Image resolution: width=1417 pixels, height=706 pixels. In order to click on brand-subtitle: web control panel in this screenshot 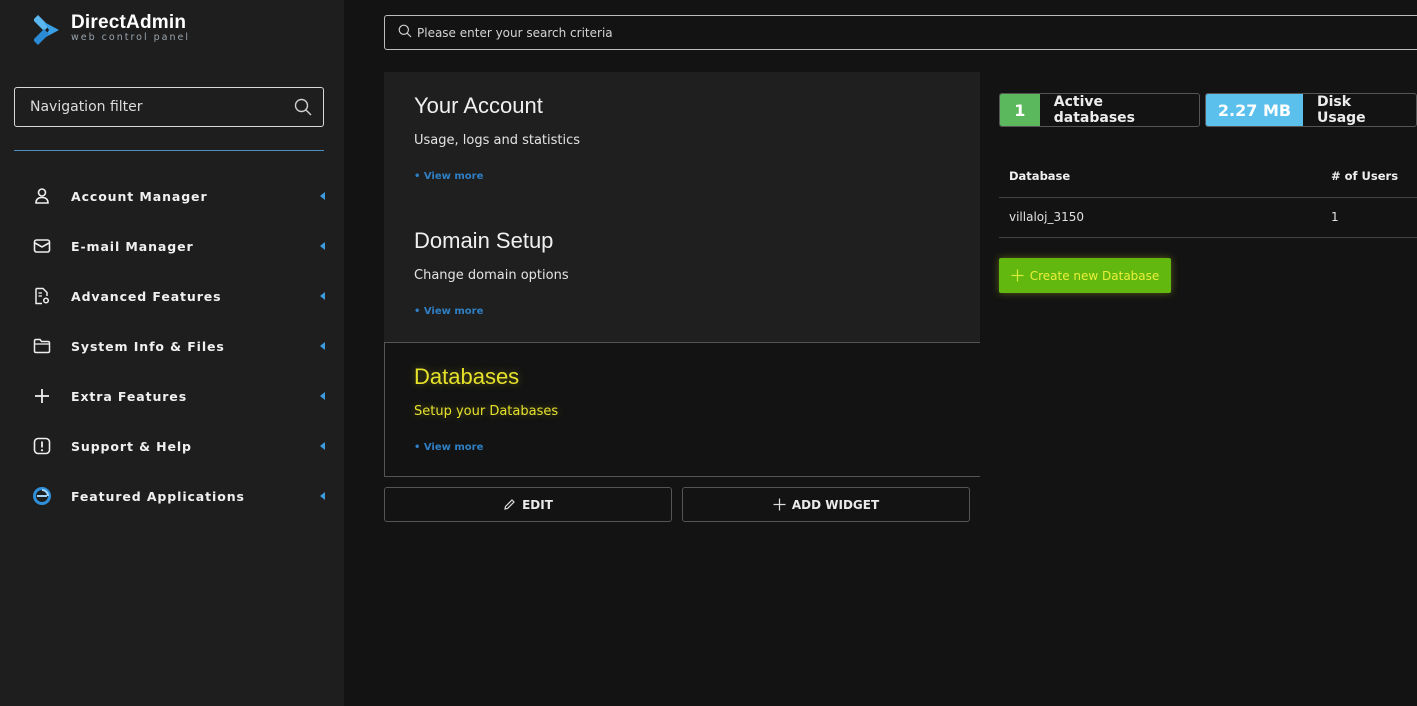, I will do `click(130, 37)`.